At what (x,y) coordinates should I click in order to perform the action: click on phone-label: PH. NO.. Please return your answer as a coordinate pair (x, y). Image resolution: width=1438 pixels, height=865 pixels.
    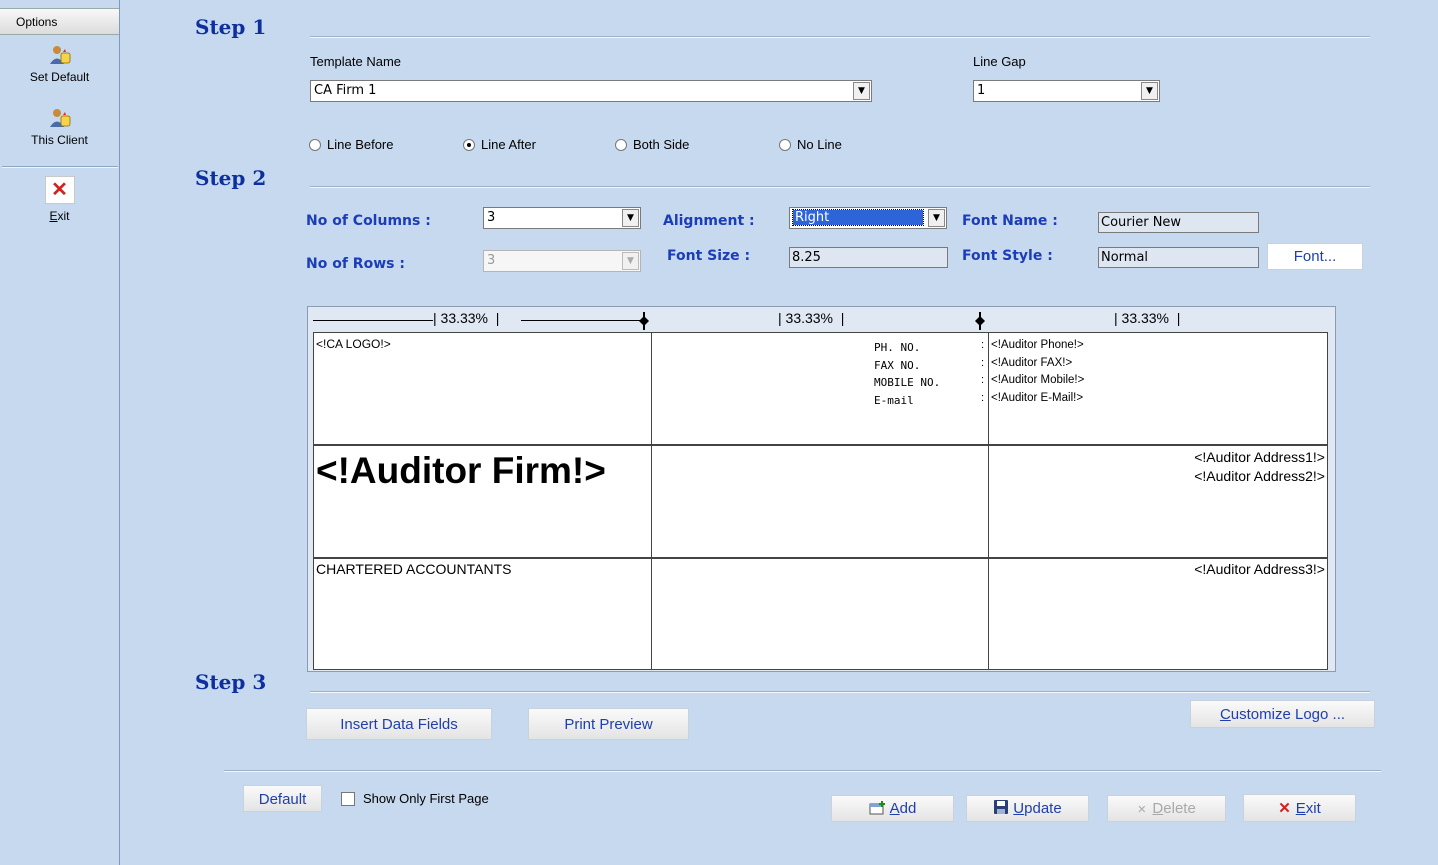
    Looking at the image, I should click on (897, 347).